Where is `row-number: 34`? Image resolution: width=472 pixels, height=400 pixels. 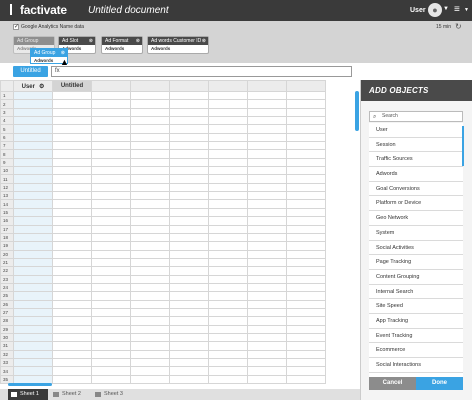 row-number: 34 is located at coordinates (7, 371).